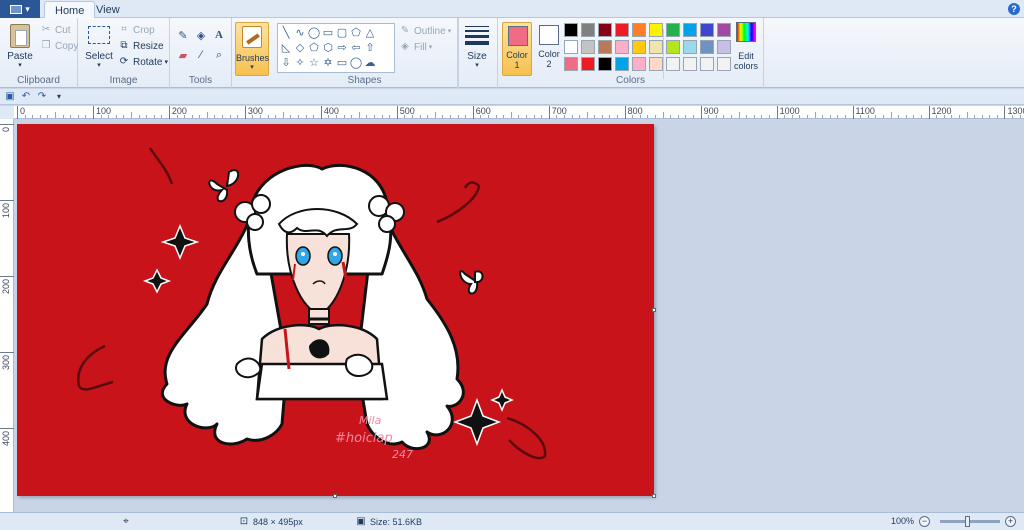 This screenshot has width=1024, height=530. What do you see at coordinates (902, 521) in the screenshot?
I see `zoom-level: 100%` at bounding box center [902, 521].